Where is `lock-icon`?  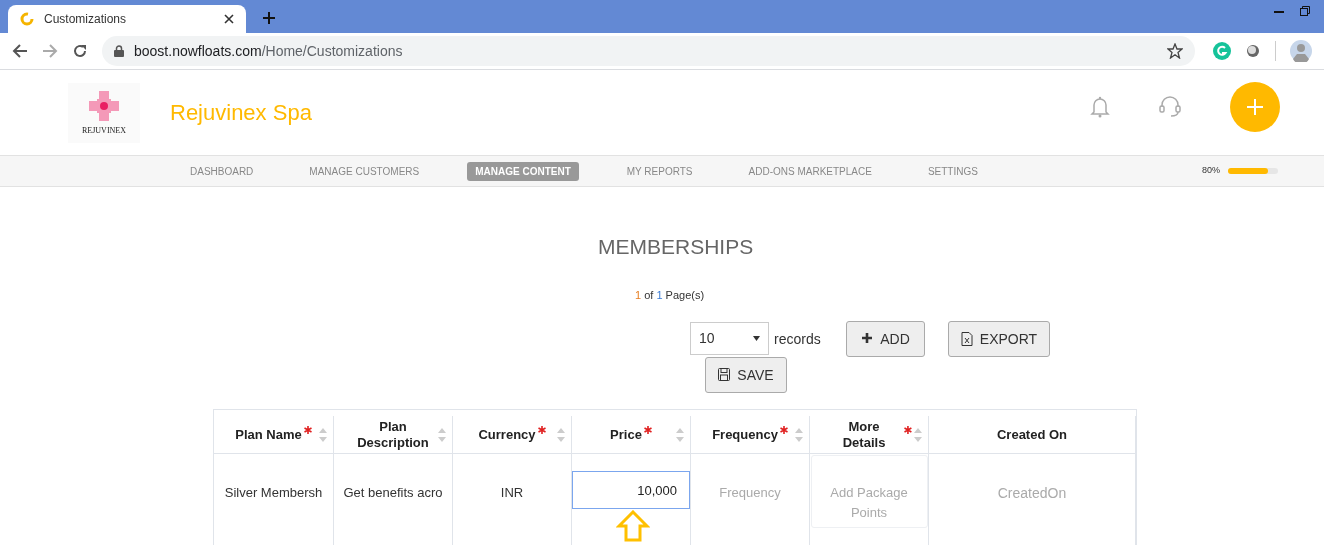 lock-icon is located at coordinates (119, 51).